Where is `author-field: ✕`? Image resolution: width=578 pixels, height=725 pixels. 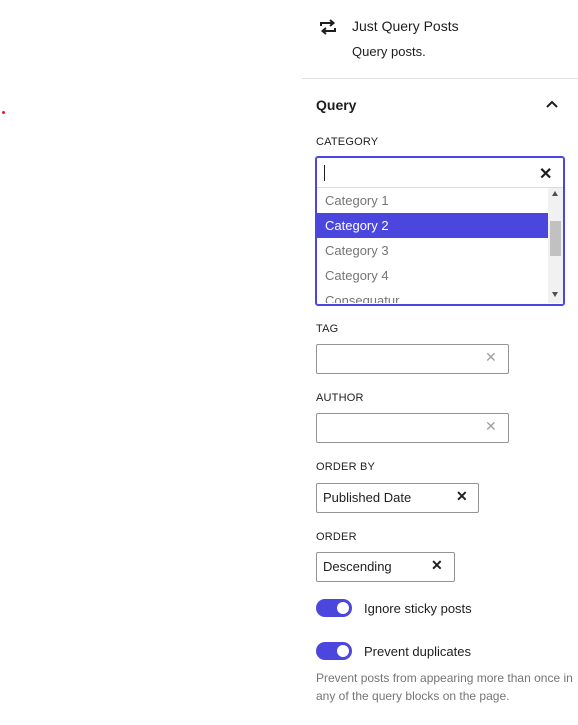 author-field: ✕ is located at coordinates (412, 428).